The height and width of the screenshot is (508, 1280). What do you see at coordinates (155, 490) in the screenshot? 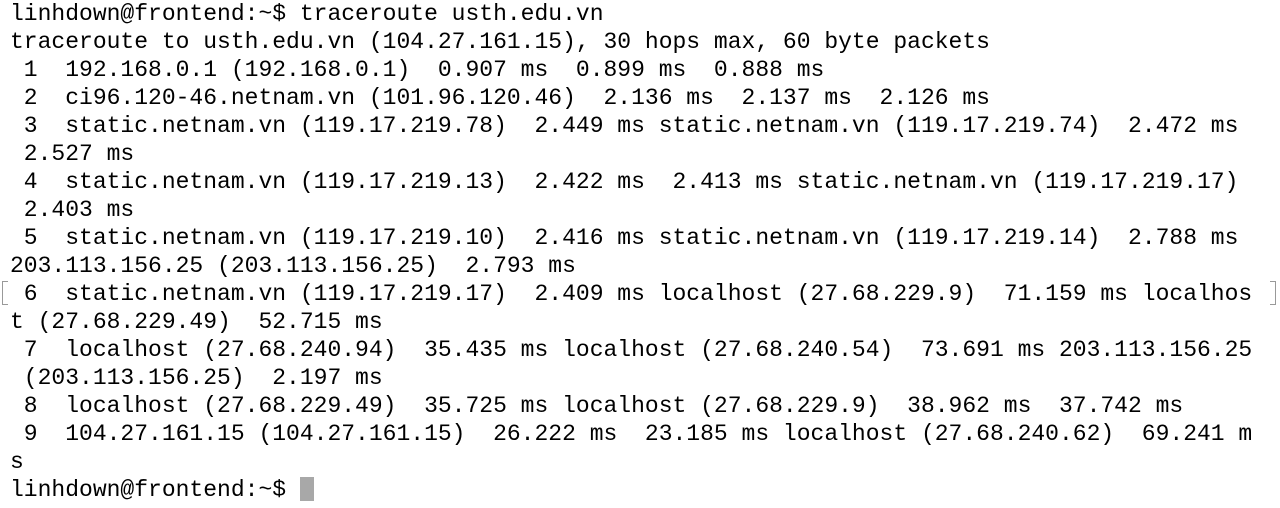
I see `shell-prompt: linhdown@frontend:~$` at bounding box center [155, 490].